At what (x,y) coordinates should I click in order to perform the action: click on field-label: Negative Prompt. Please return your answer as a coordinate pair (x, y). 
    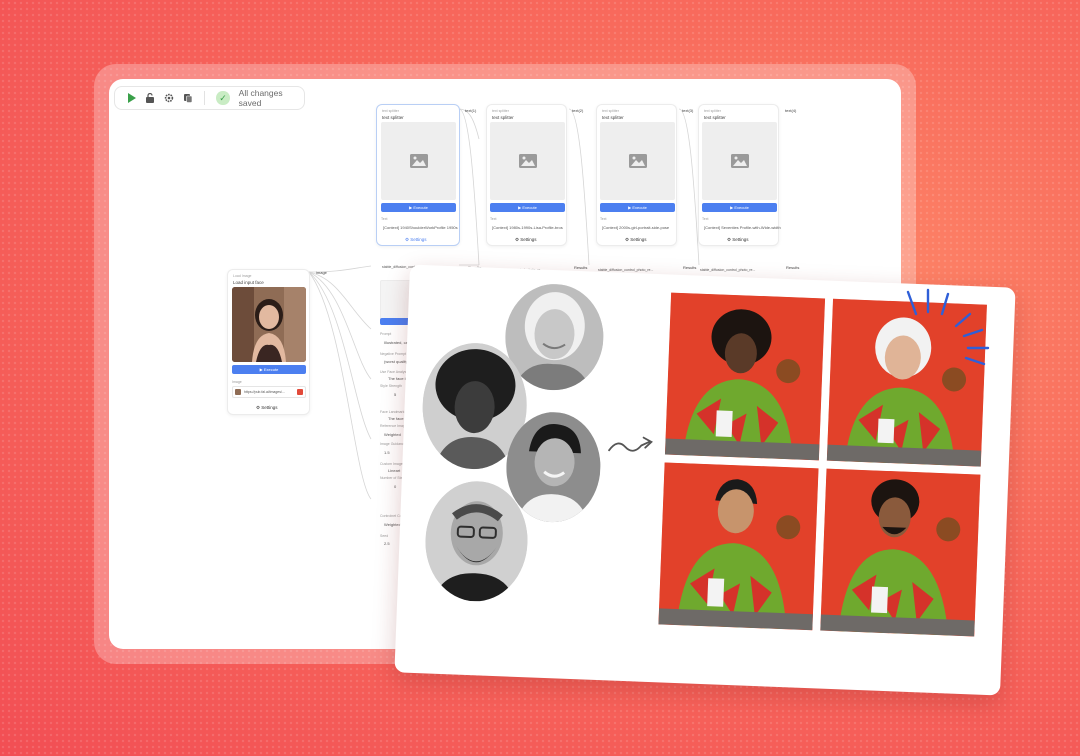
    Looking at the image, I should click on (393, 354).